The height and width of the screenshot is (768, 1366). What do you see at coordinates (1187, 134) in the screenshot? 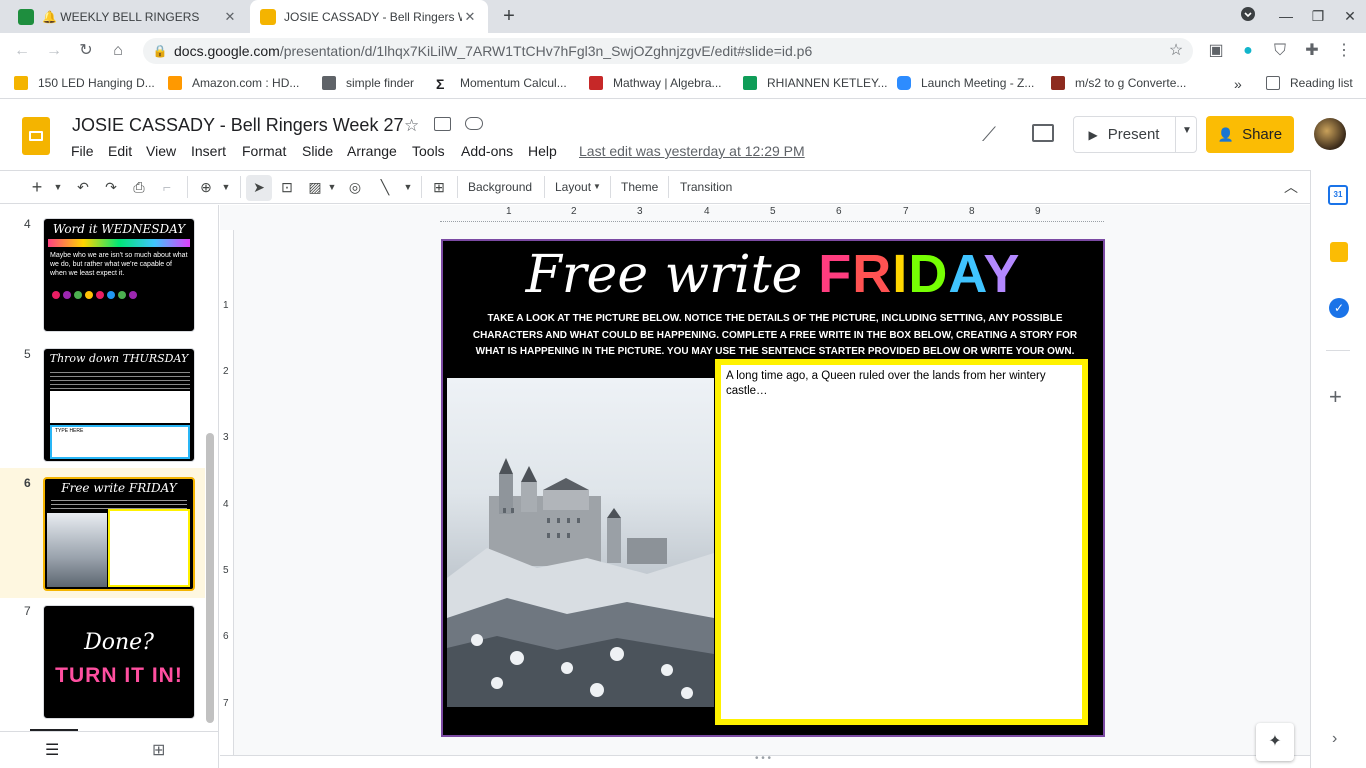
I see `present-dropdown-icon: ▼` at bounding box center [1187, 134].